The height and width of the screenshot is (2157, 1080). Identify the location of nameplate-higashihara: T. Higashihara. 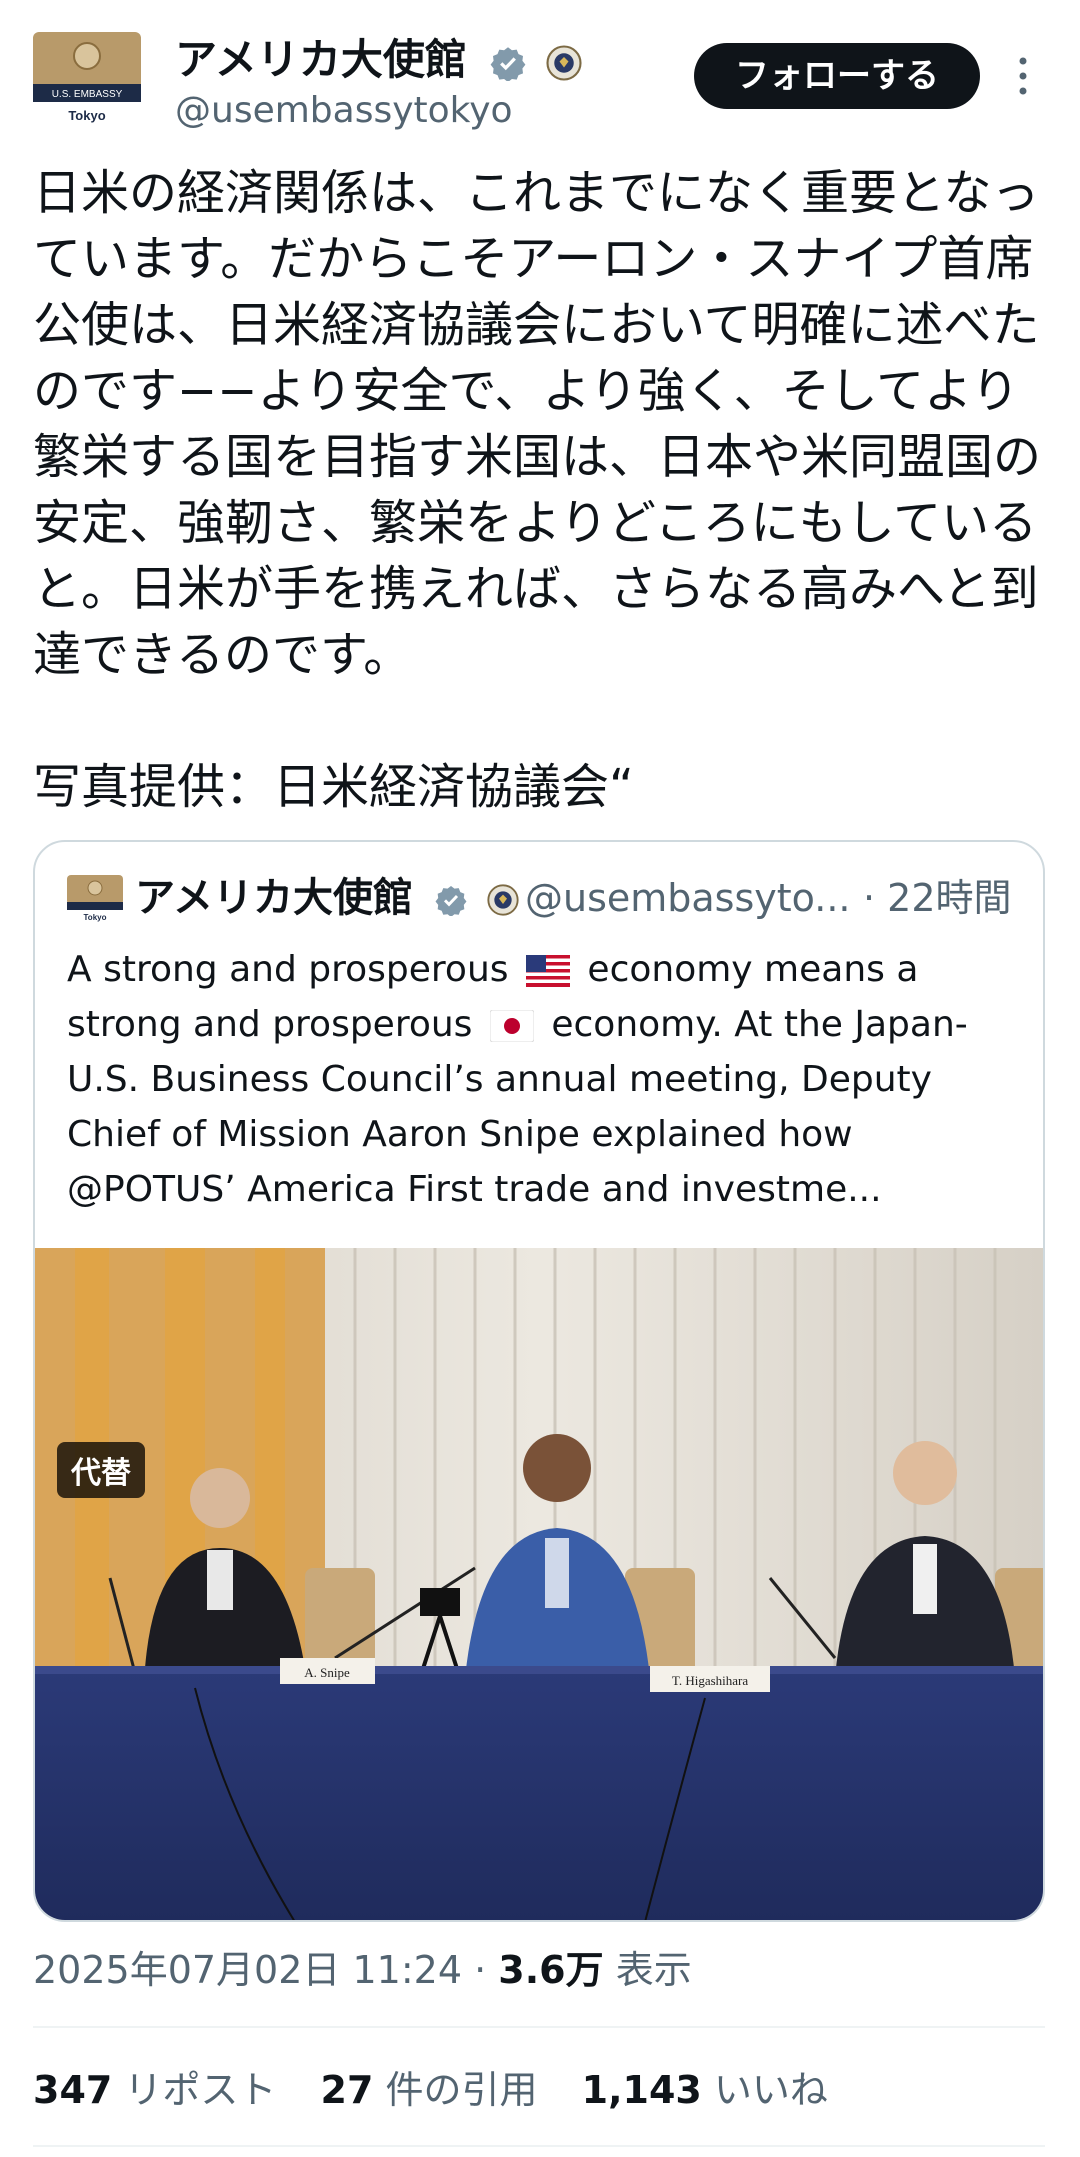
(710, 1680).